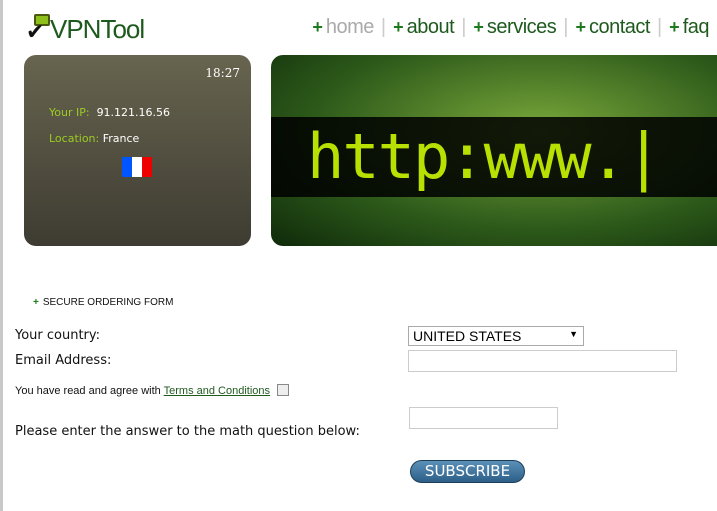 This screenshot has width=717, height=511. I want to click on france-flag-icon, so click(137, 167).